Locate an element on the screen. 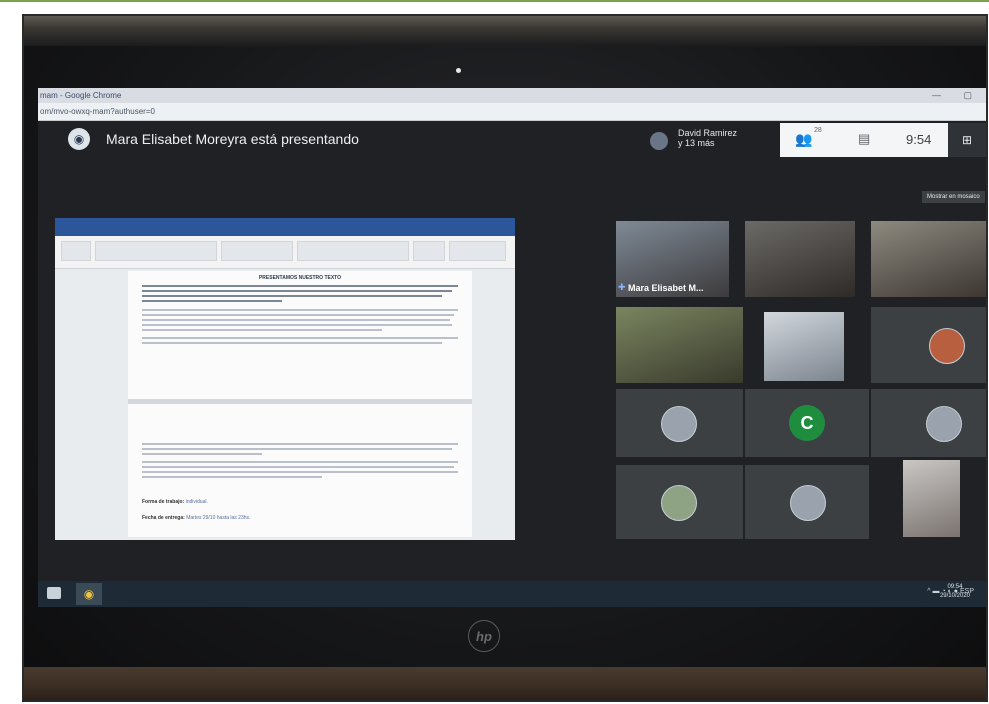 The width and height of the screenshot is (989, 704). participant-name: David Ramirez is located at coordinates (708, 133).